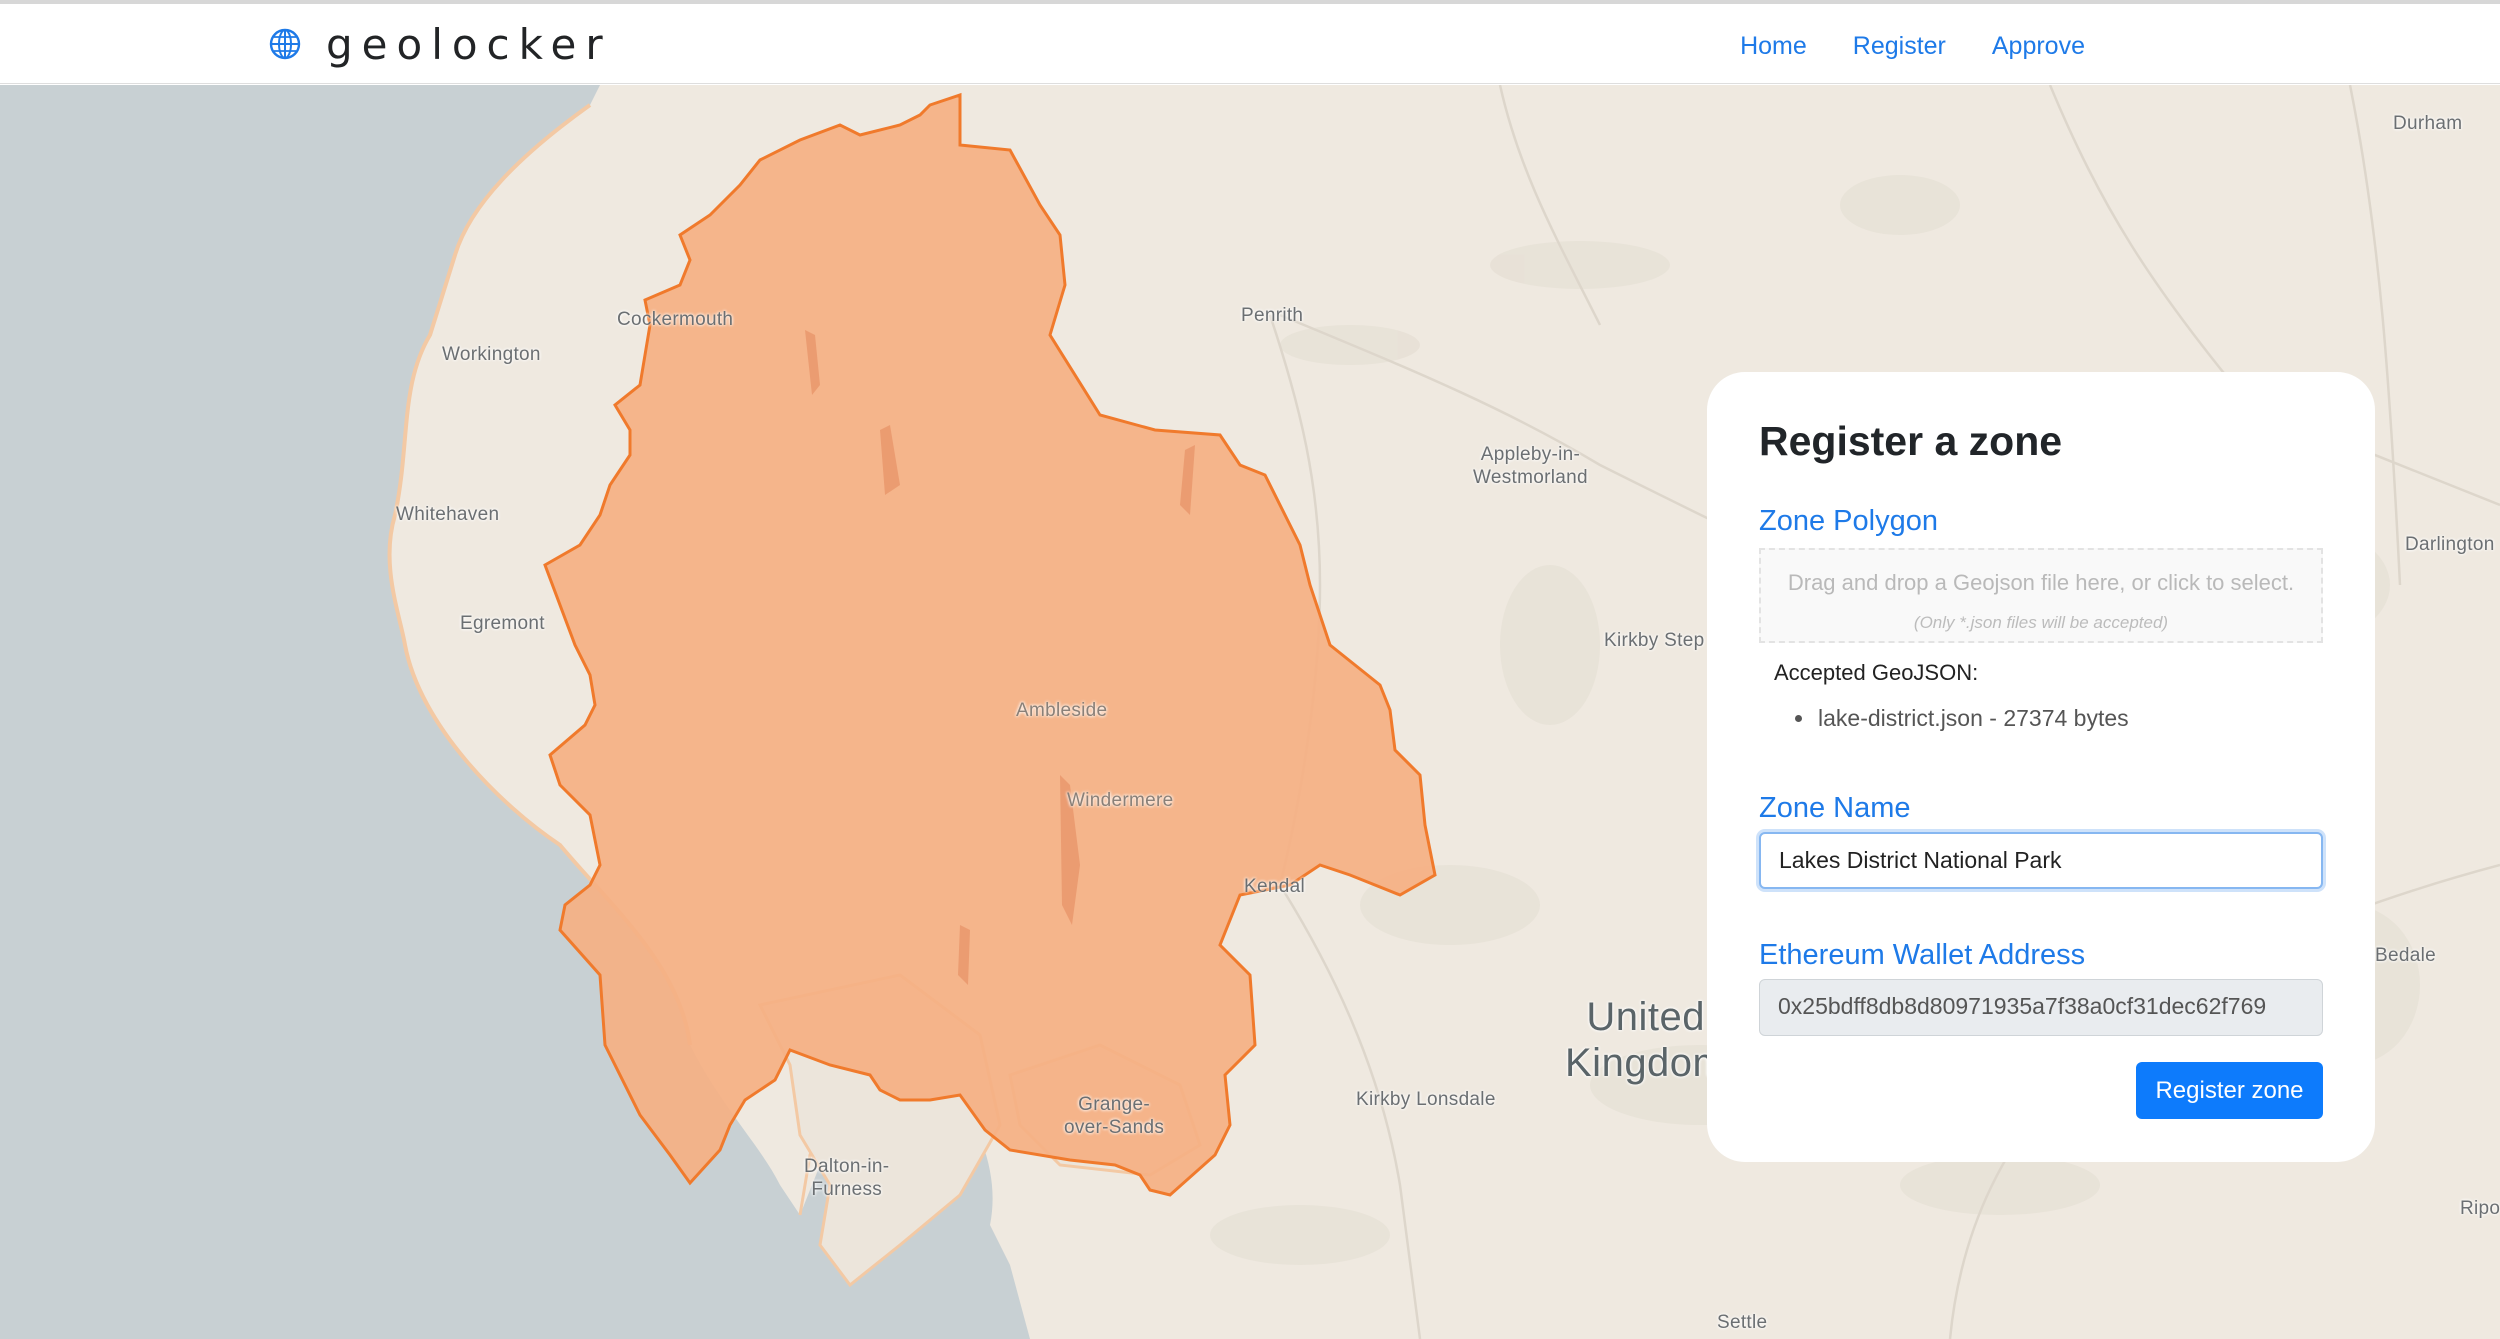 The image size is (2500, 1339). Describe the element at coordinates (2480, 1208) in the screenshot. I see `map-label-ripon: Ripo` at that location.